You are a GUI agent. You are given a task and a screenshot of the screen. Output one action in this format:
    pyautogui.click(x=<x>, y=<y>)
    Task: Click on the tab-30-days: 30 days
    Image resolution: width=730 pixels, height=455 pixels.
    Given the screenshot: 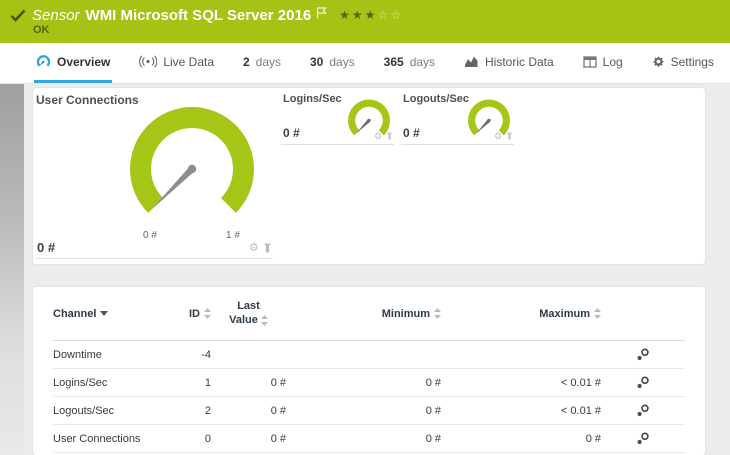 What is the action you would take?
    pyautogui.click(x=332, y=63)
    